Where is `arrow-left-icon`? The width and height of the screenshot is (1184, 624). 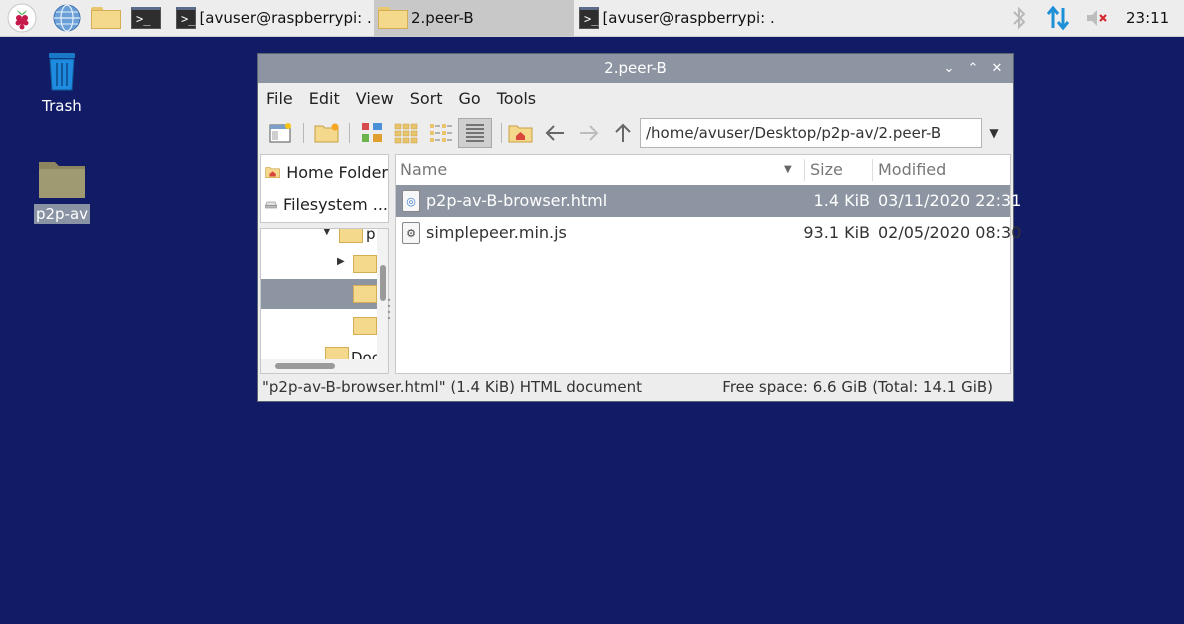 arrow-left-icon is located at coordinates (554, 133).